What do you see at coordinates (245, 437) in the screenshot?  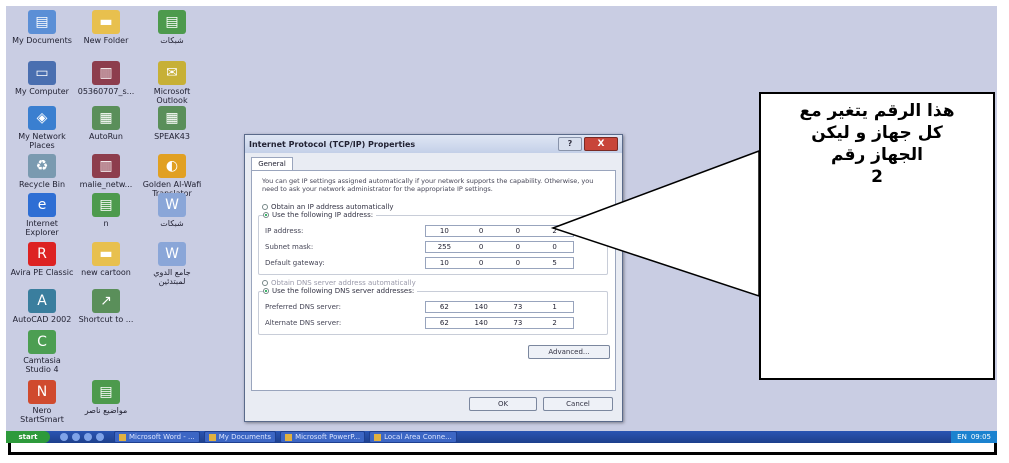 I see `task-label: My Documents` at bounding box center [245, 437].